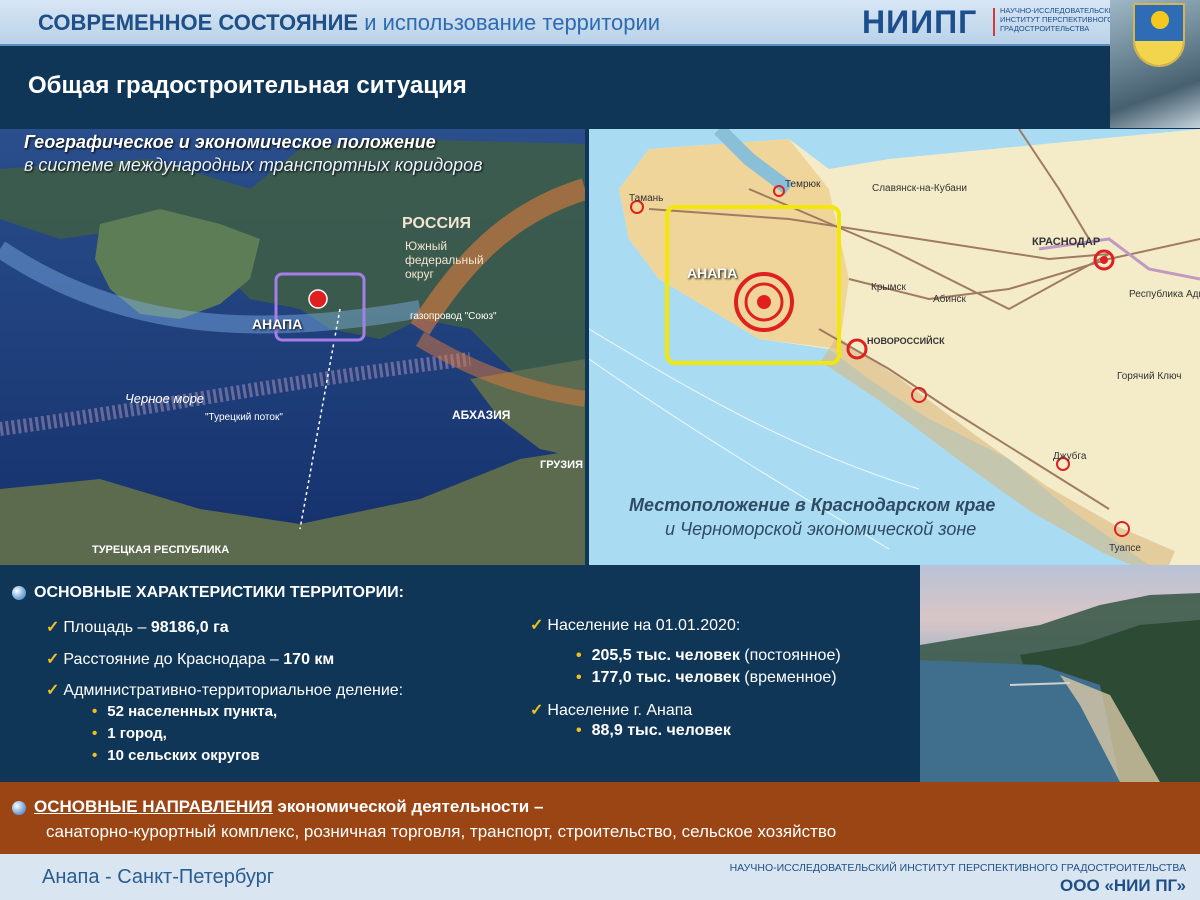  I want to click on population-line: ✓ Население на 01.01.2020:, so click(635, 625).